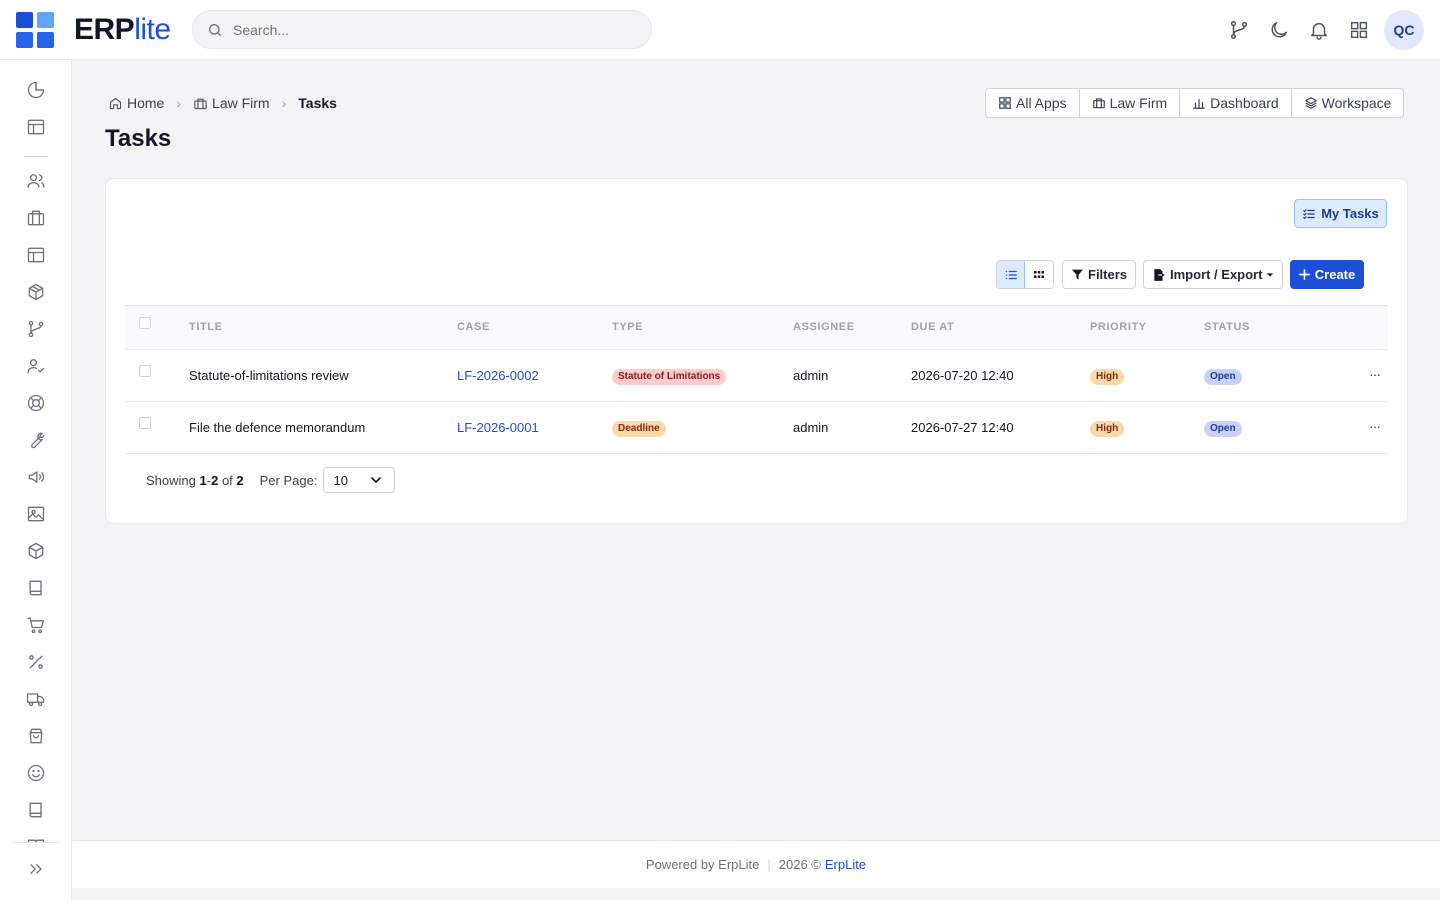 The width and height of the screenshot is (1440, 900). What do you see at coordinates (36, 181) in the screenshot?
I see `users-icon` at bounding box center [36, 181].